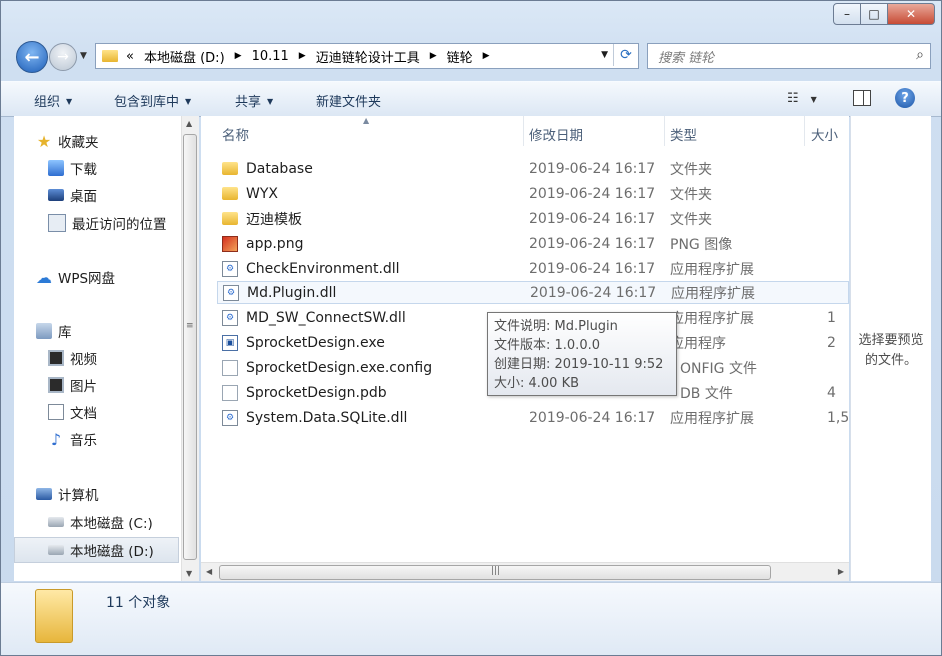  I want to click on column-name: 名称, so click(235, 134).